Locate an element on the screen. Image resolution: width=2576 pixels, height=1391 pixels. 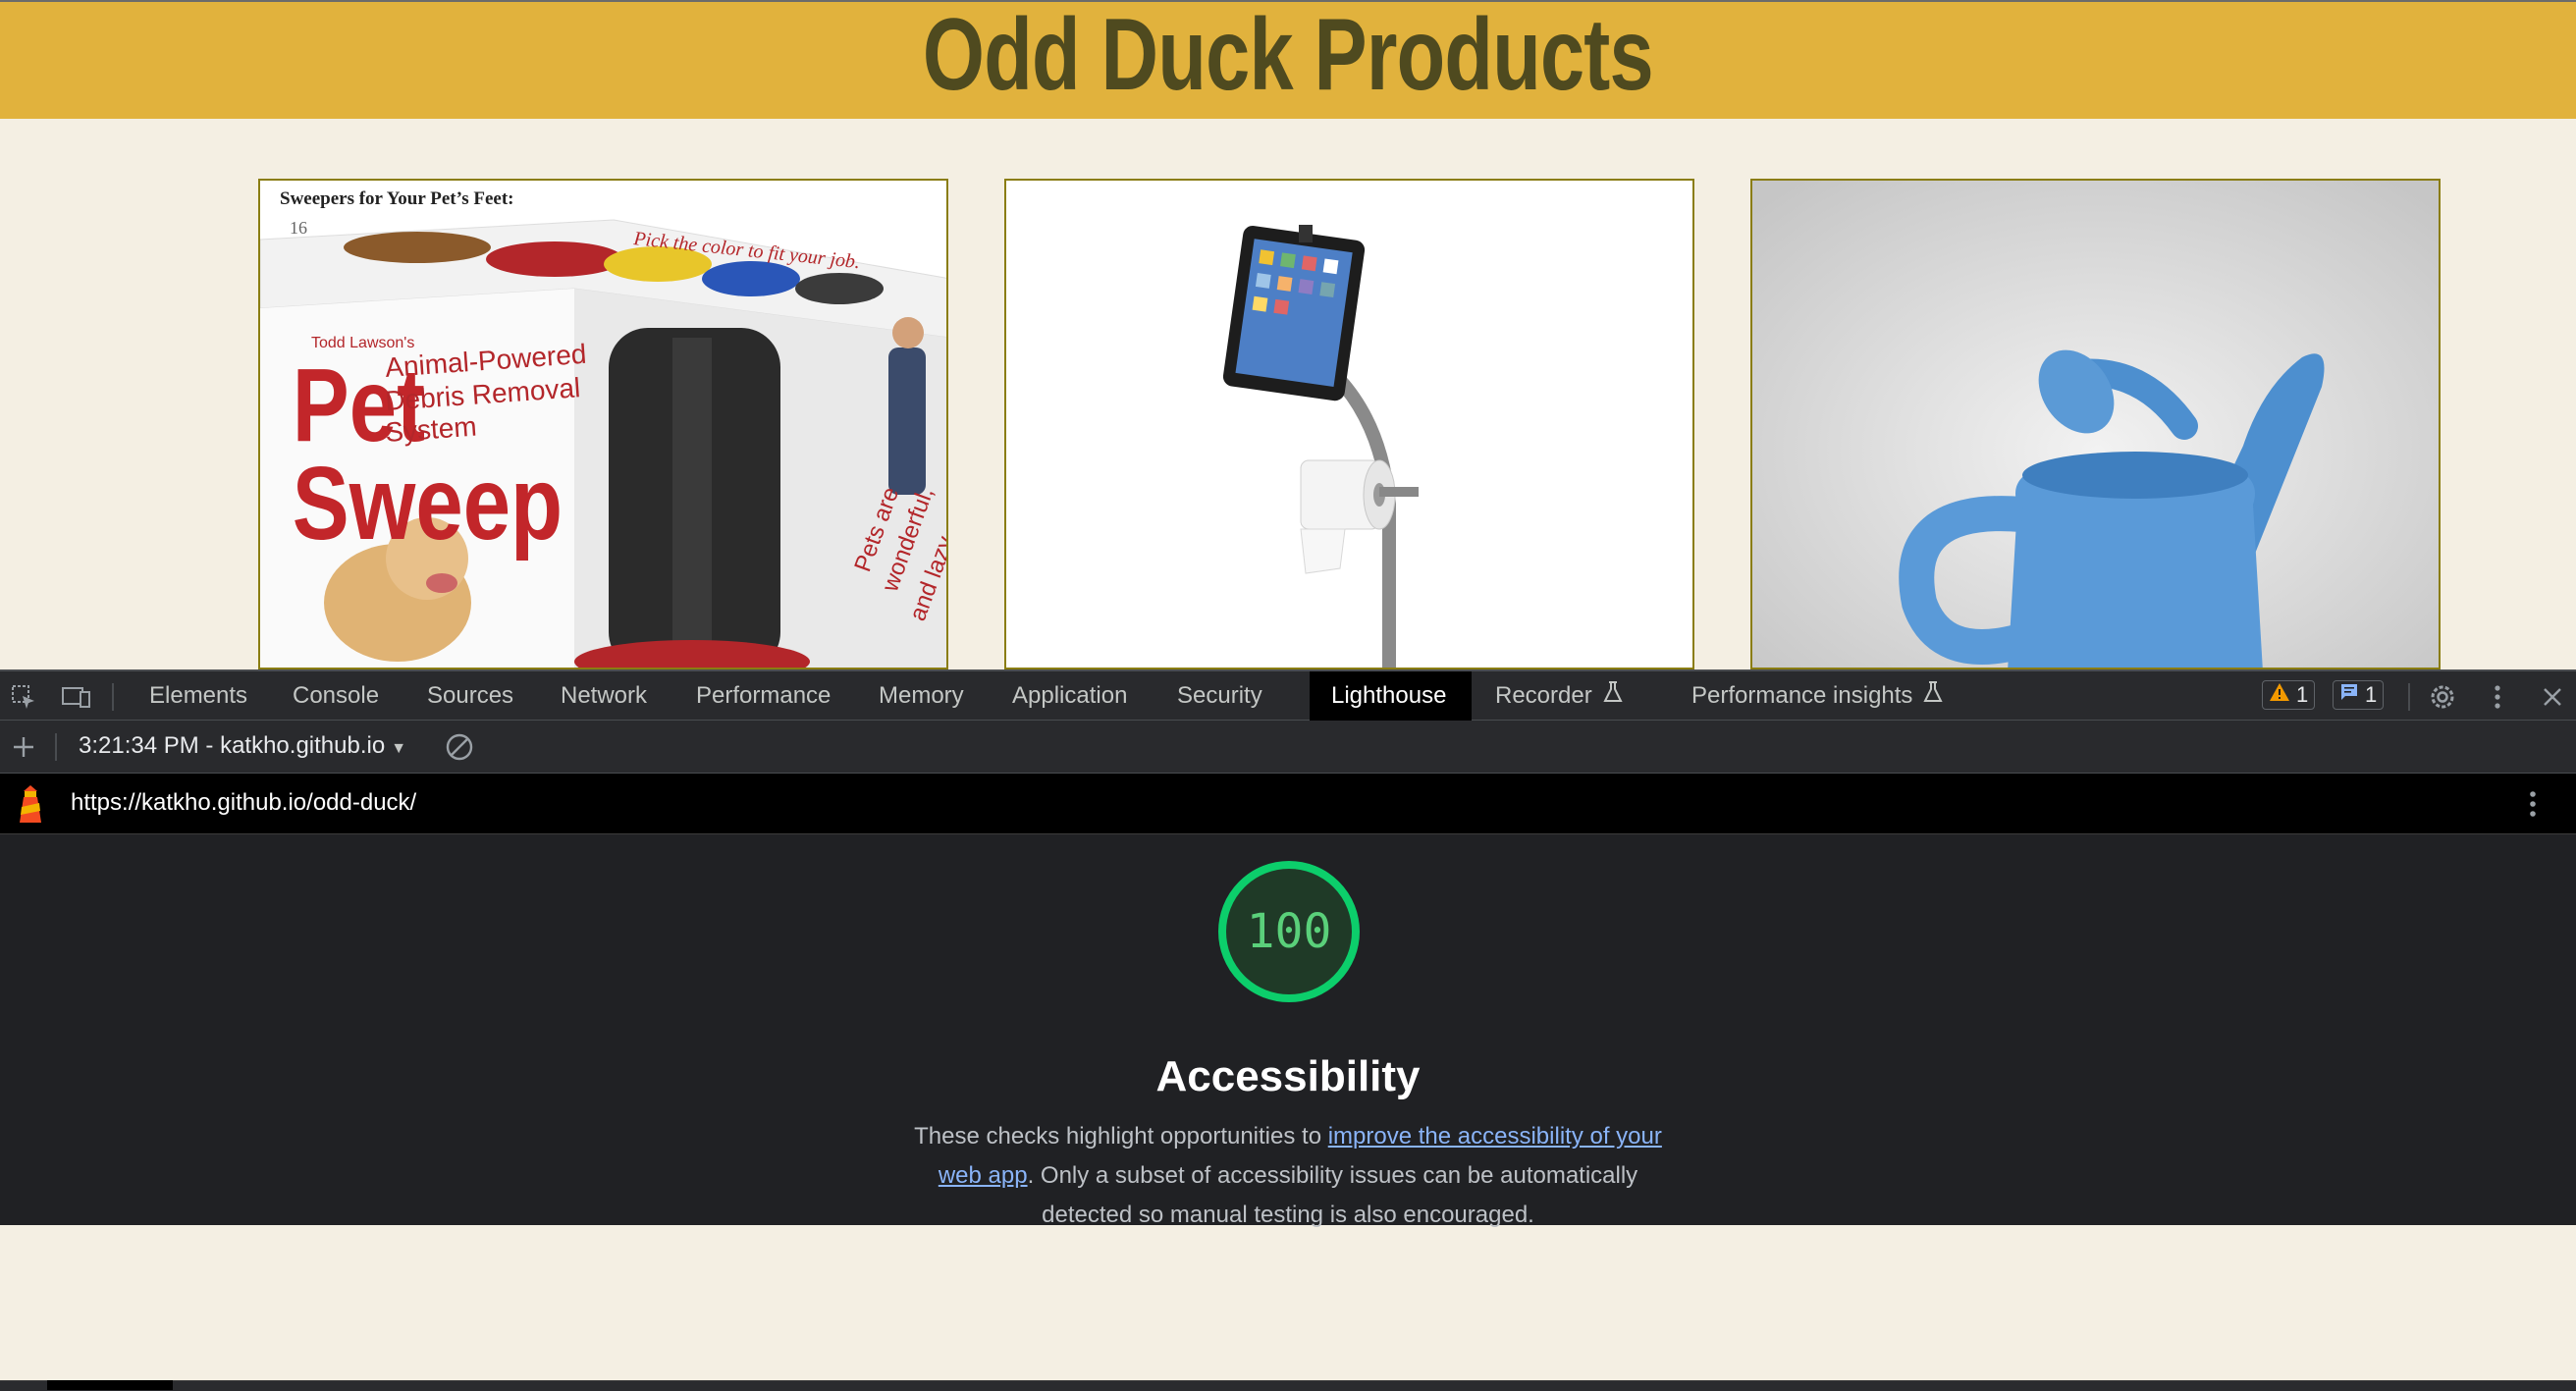
warning-icon is located at coordinates (2279, 695).